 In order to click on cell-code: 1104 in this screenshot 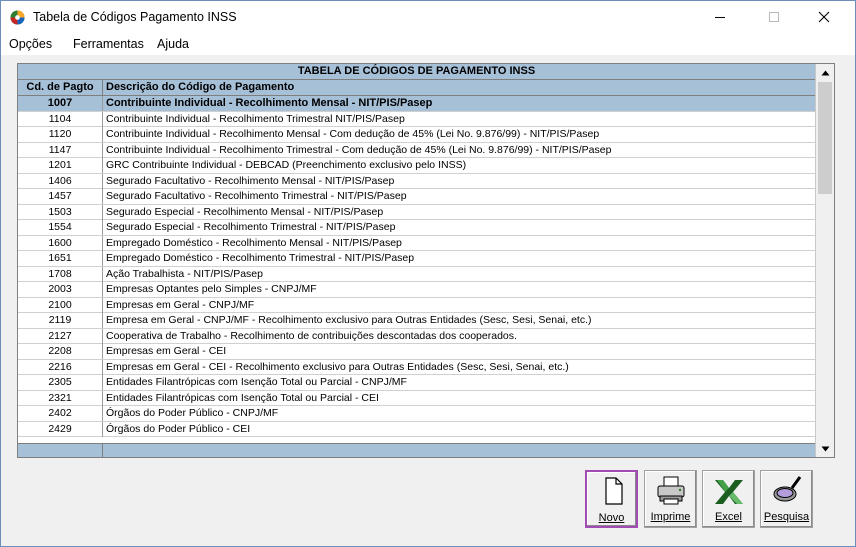, I will do `click(60, 119)`.